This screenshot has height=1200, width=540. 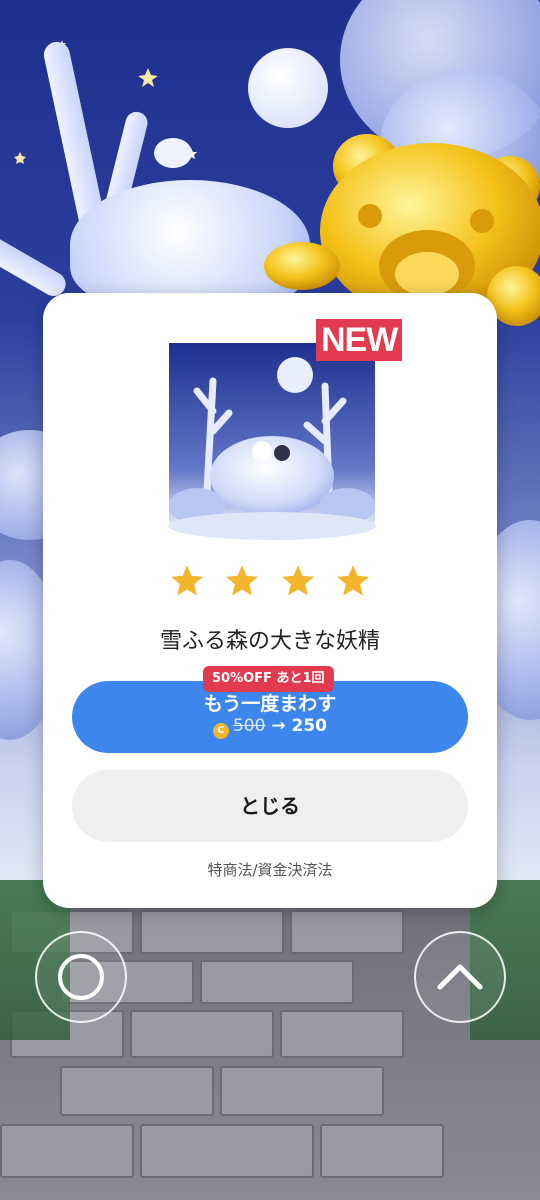 I want to click on close-button: とじる, so click(x=270, y=806).